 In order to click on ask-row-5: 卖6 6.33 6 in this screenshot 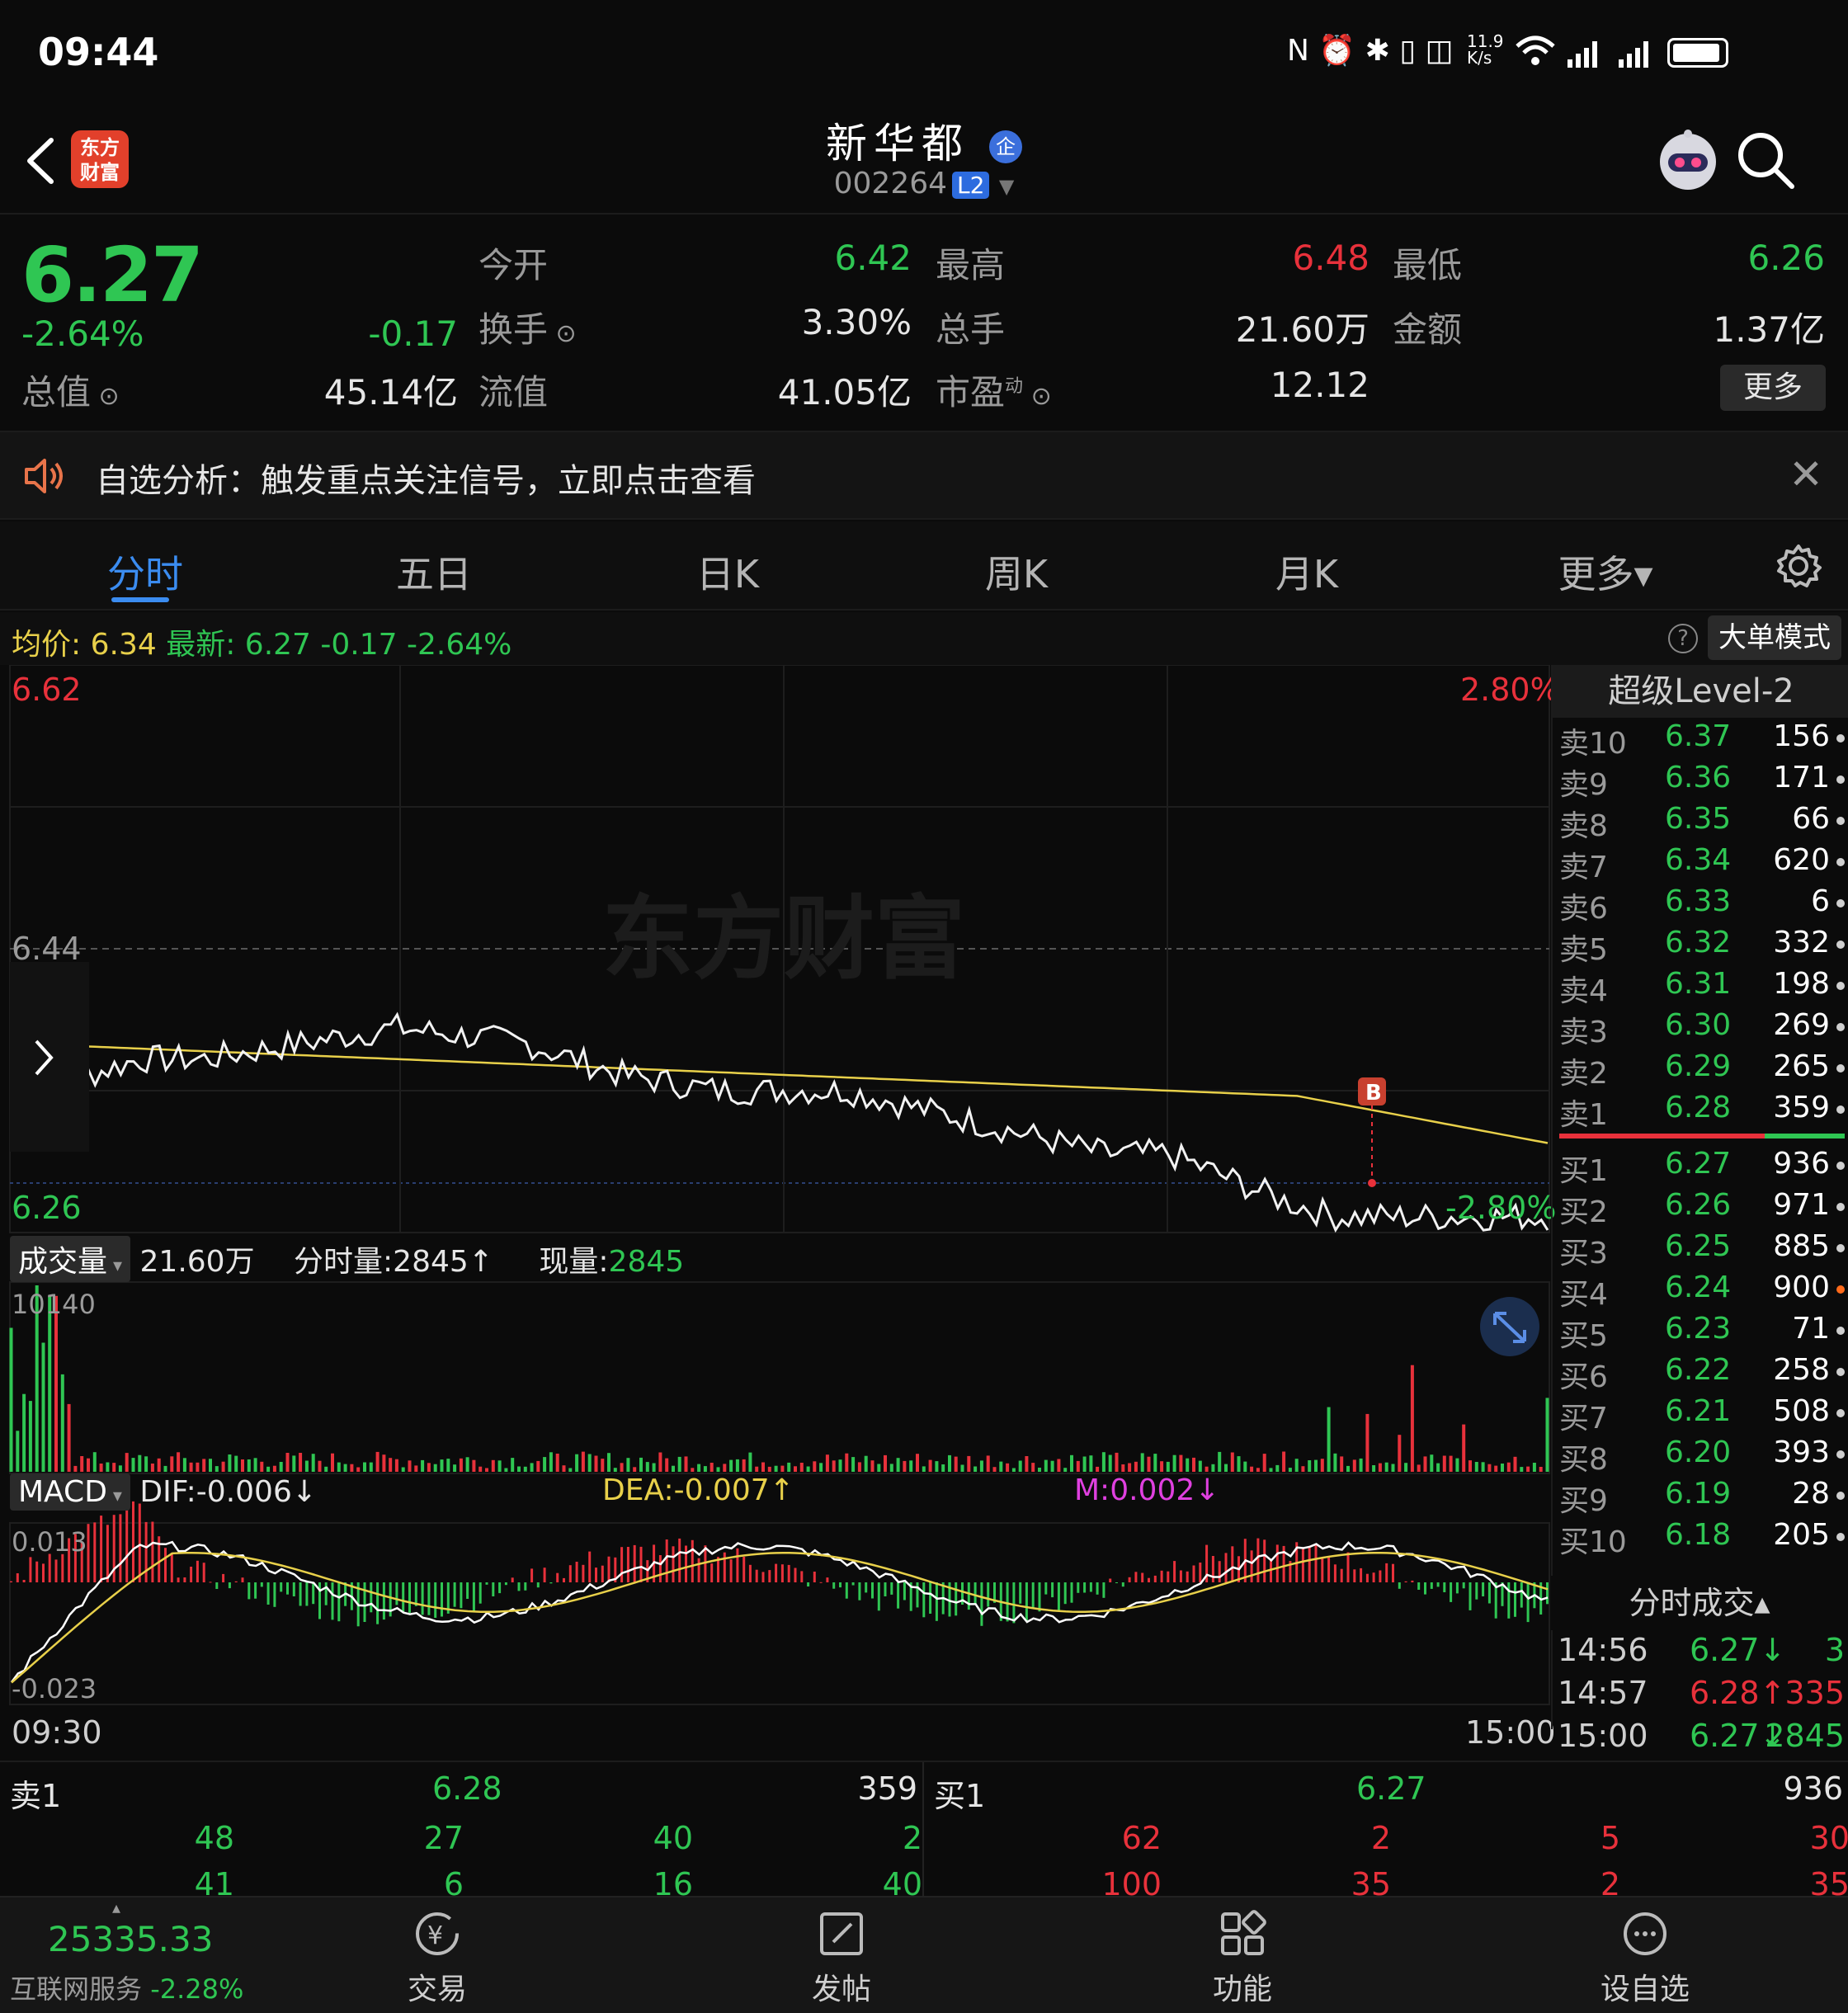, I will do `click(1703, 905)`.